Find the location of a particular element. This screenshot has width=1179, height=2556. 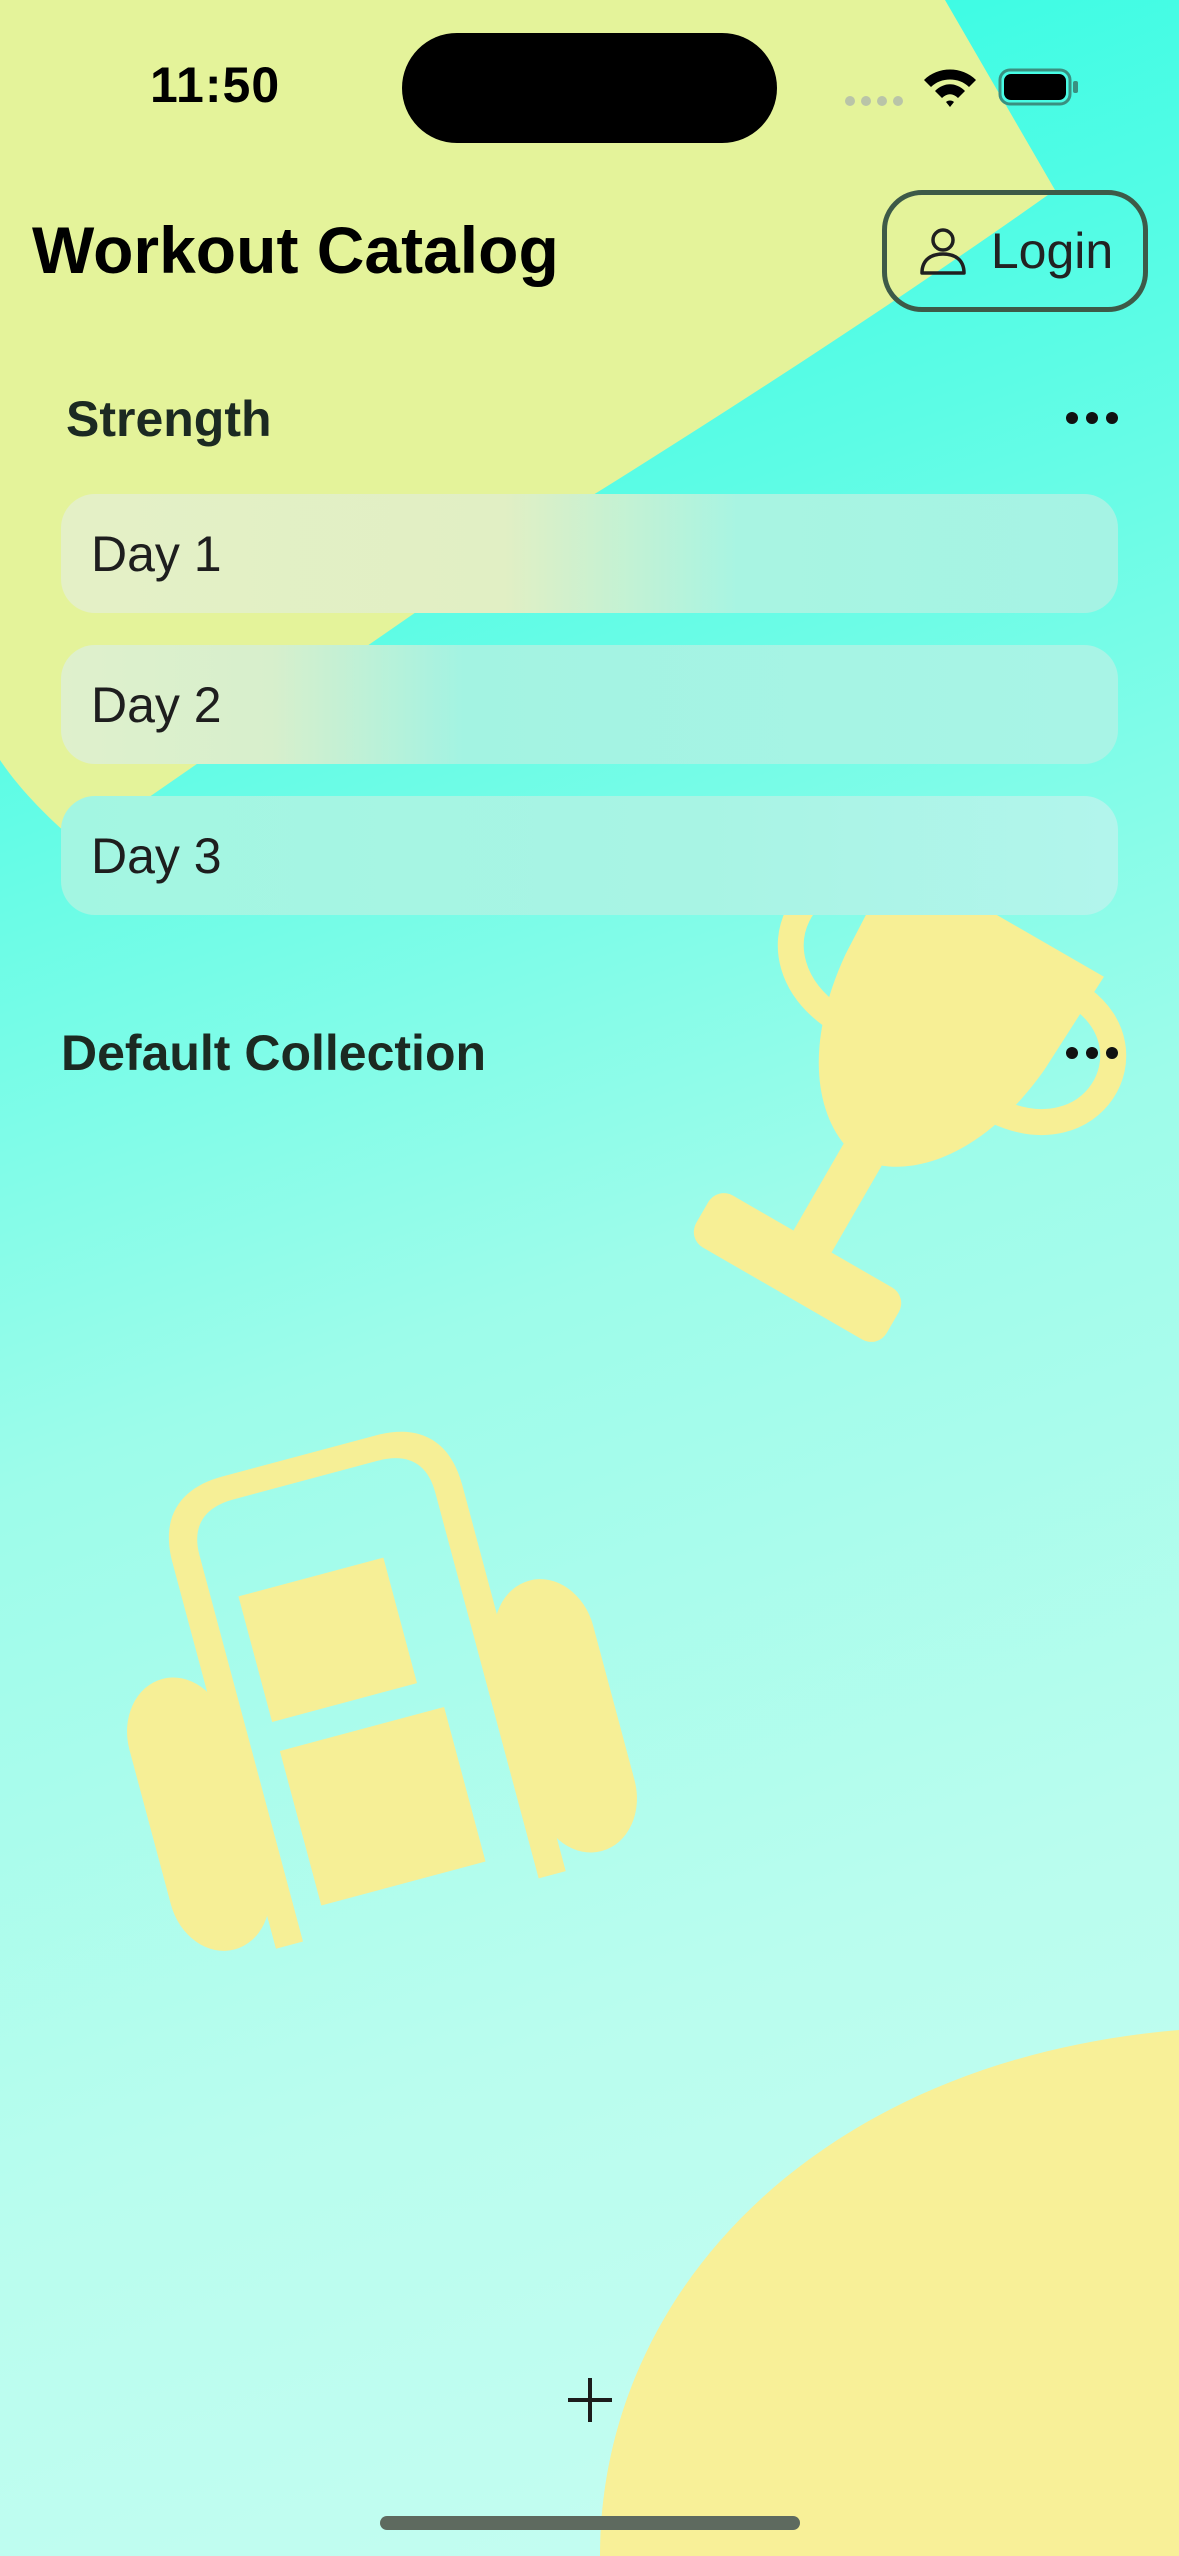

login-label: Login is located at coordinates (1052, 251).